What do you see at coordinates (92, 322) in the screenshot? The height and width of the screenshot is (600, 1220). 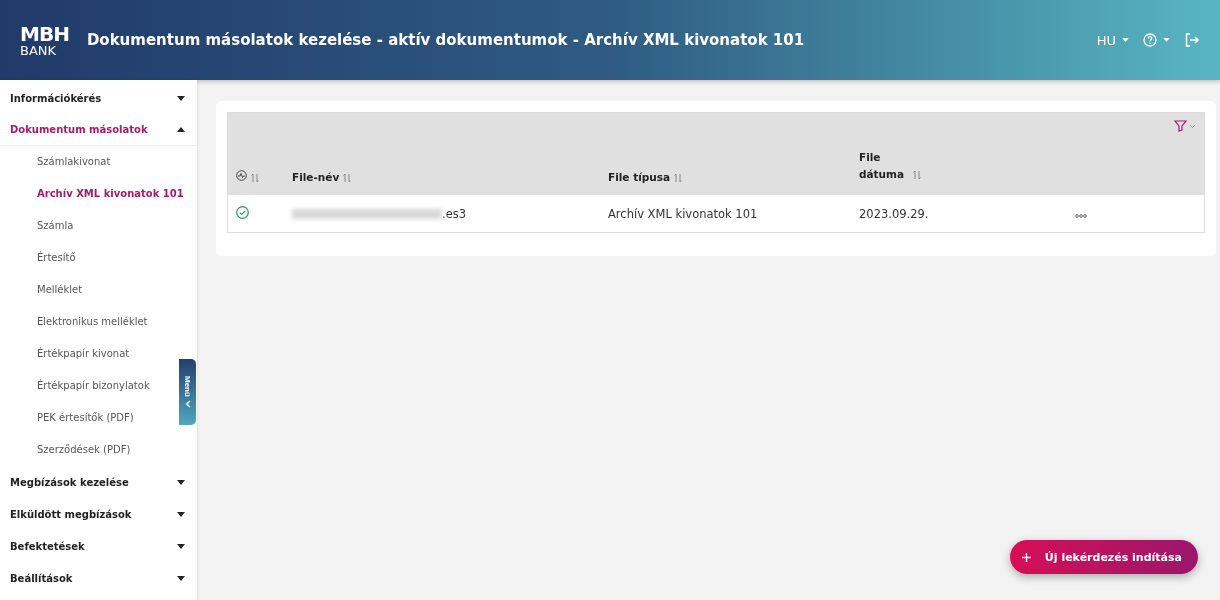 I see `menu-item: Elektronikus melléklet` at bounding box center [92, 322].